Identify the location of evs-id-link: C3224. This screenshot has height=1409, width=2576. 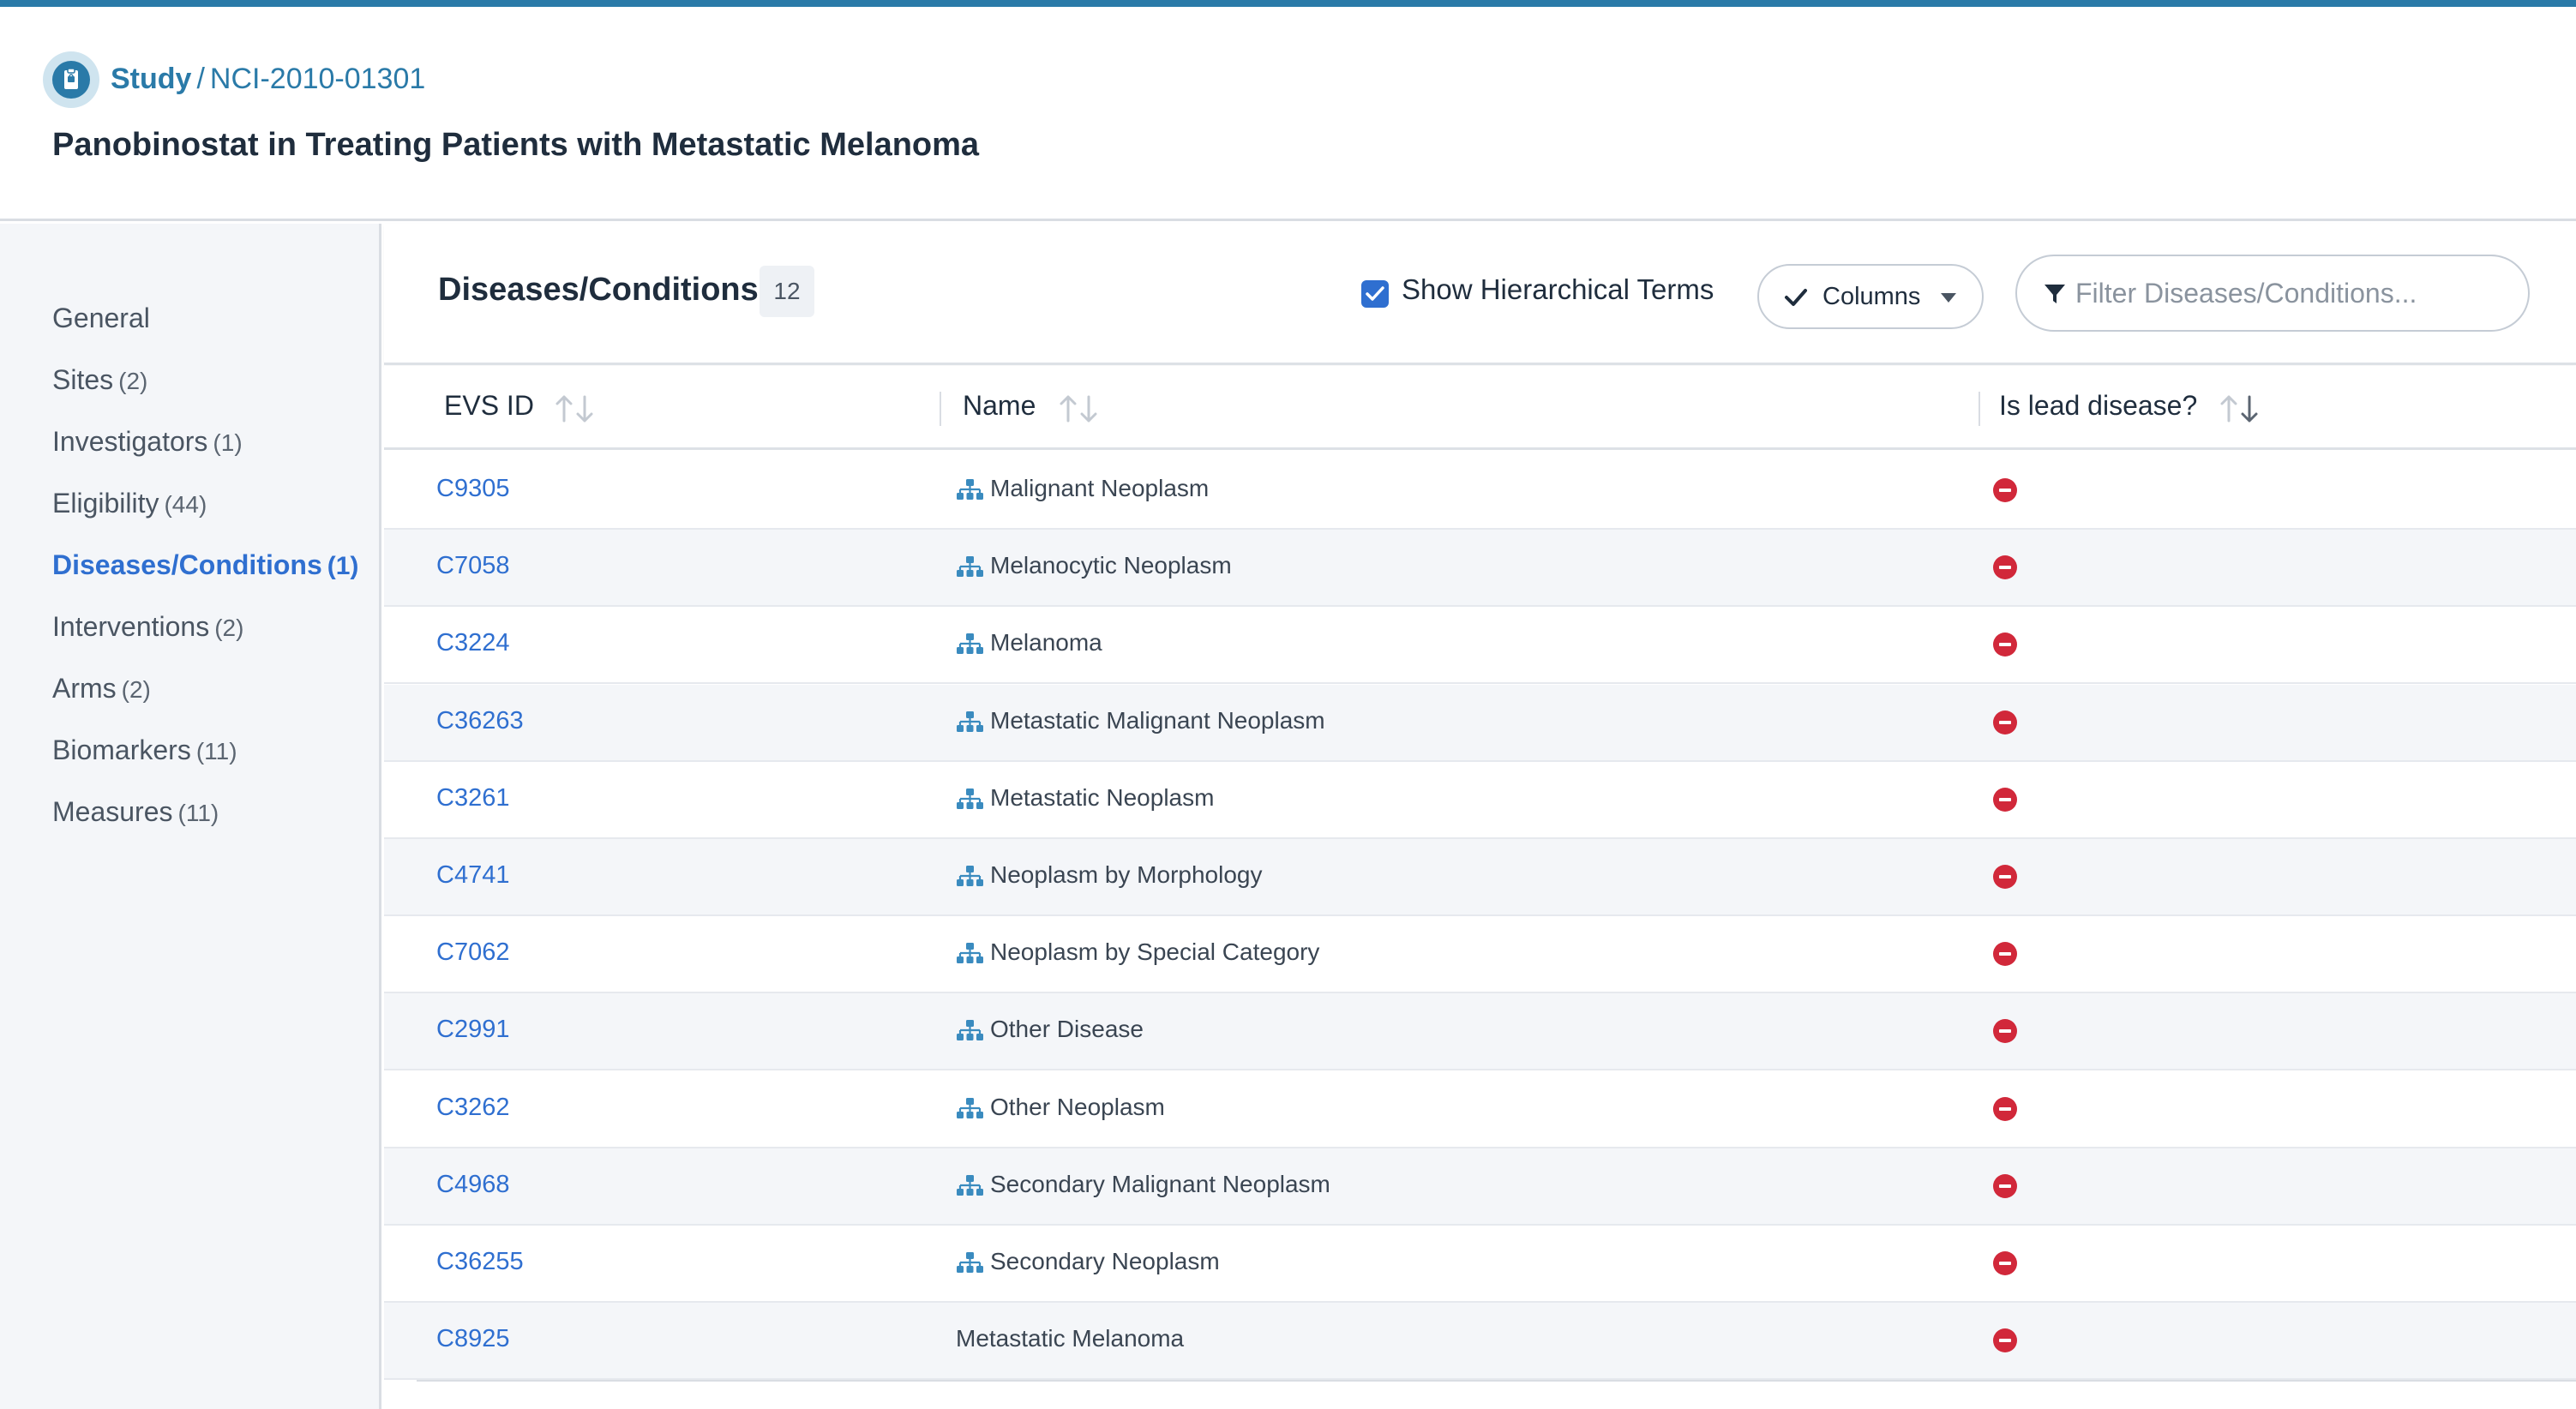
(472, 643).